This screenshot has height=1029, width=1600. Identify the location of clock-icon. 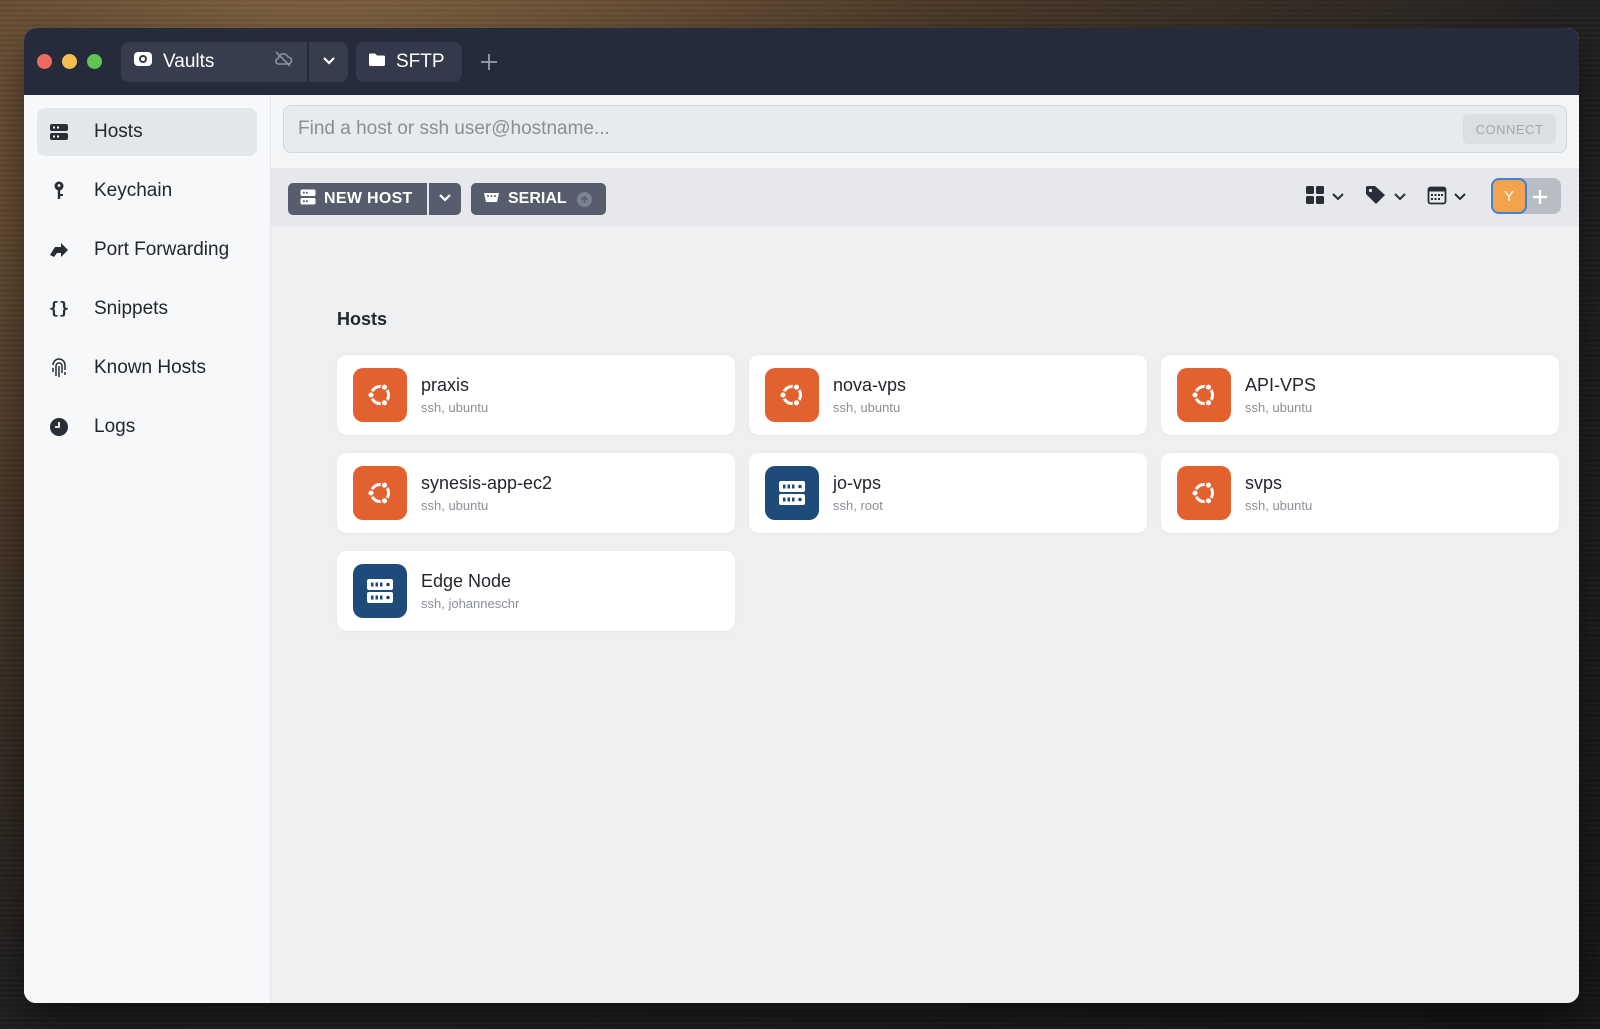
(59, 427).